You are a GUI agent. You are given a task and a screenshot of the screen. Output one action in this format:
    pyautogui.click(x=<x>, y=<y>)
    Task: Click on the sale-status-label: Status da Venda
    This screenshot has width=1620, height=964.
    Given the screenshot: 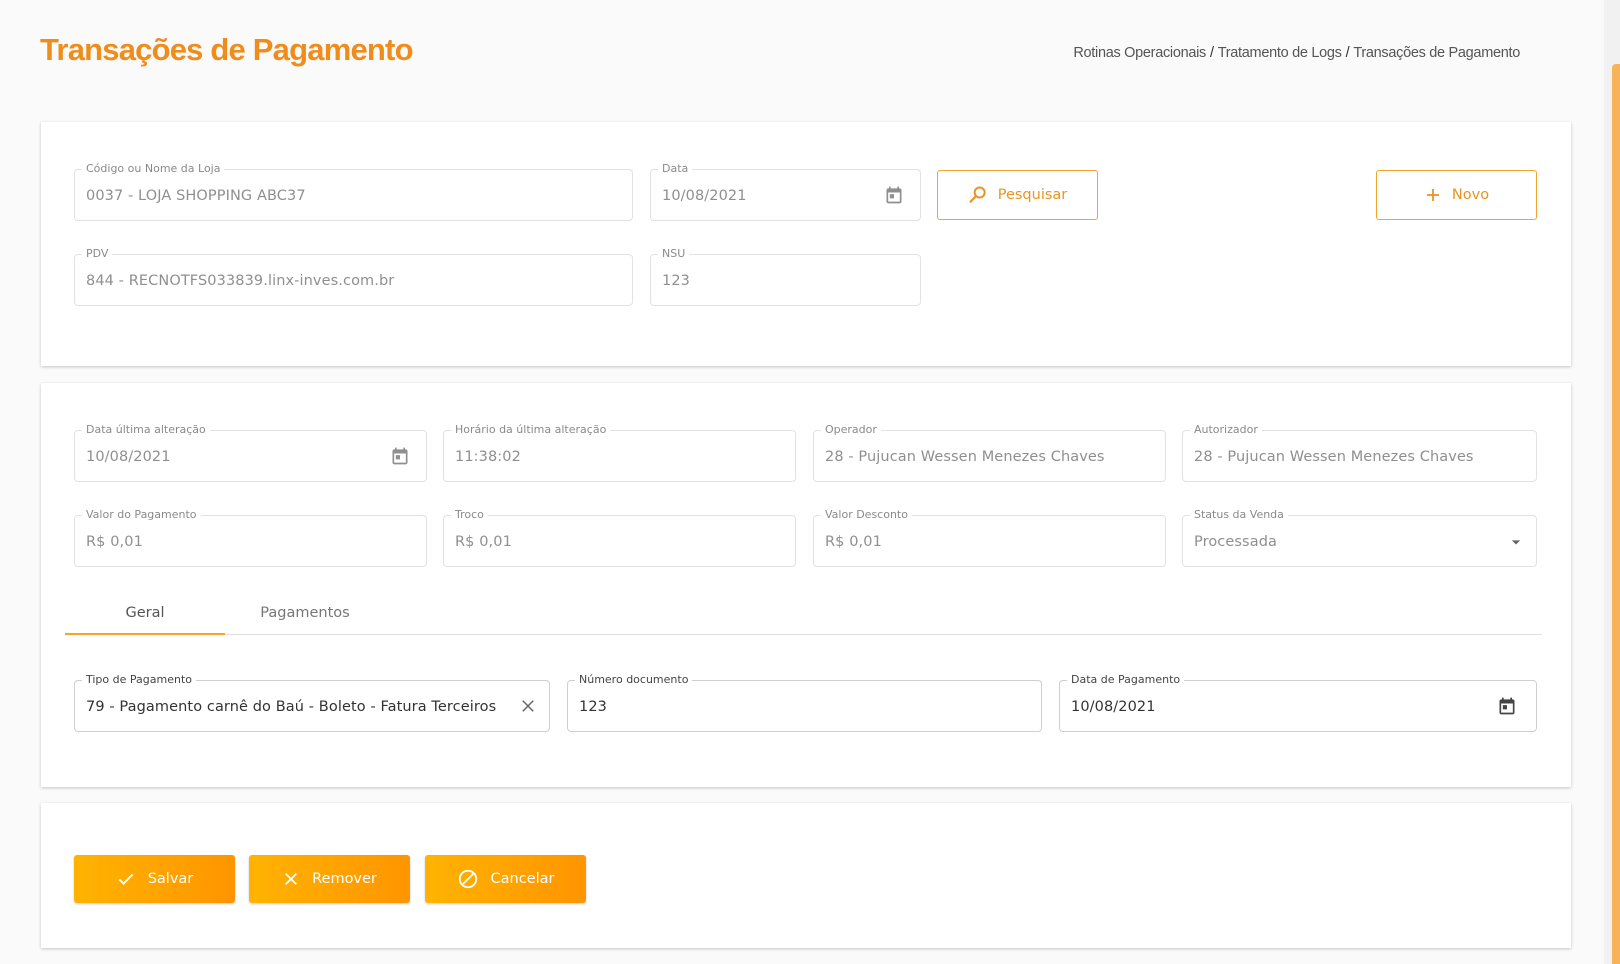 What is the action you would take?
    pyautogui.click(x=1239, y=515)
    